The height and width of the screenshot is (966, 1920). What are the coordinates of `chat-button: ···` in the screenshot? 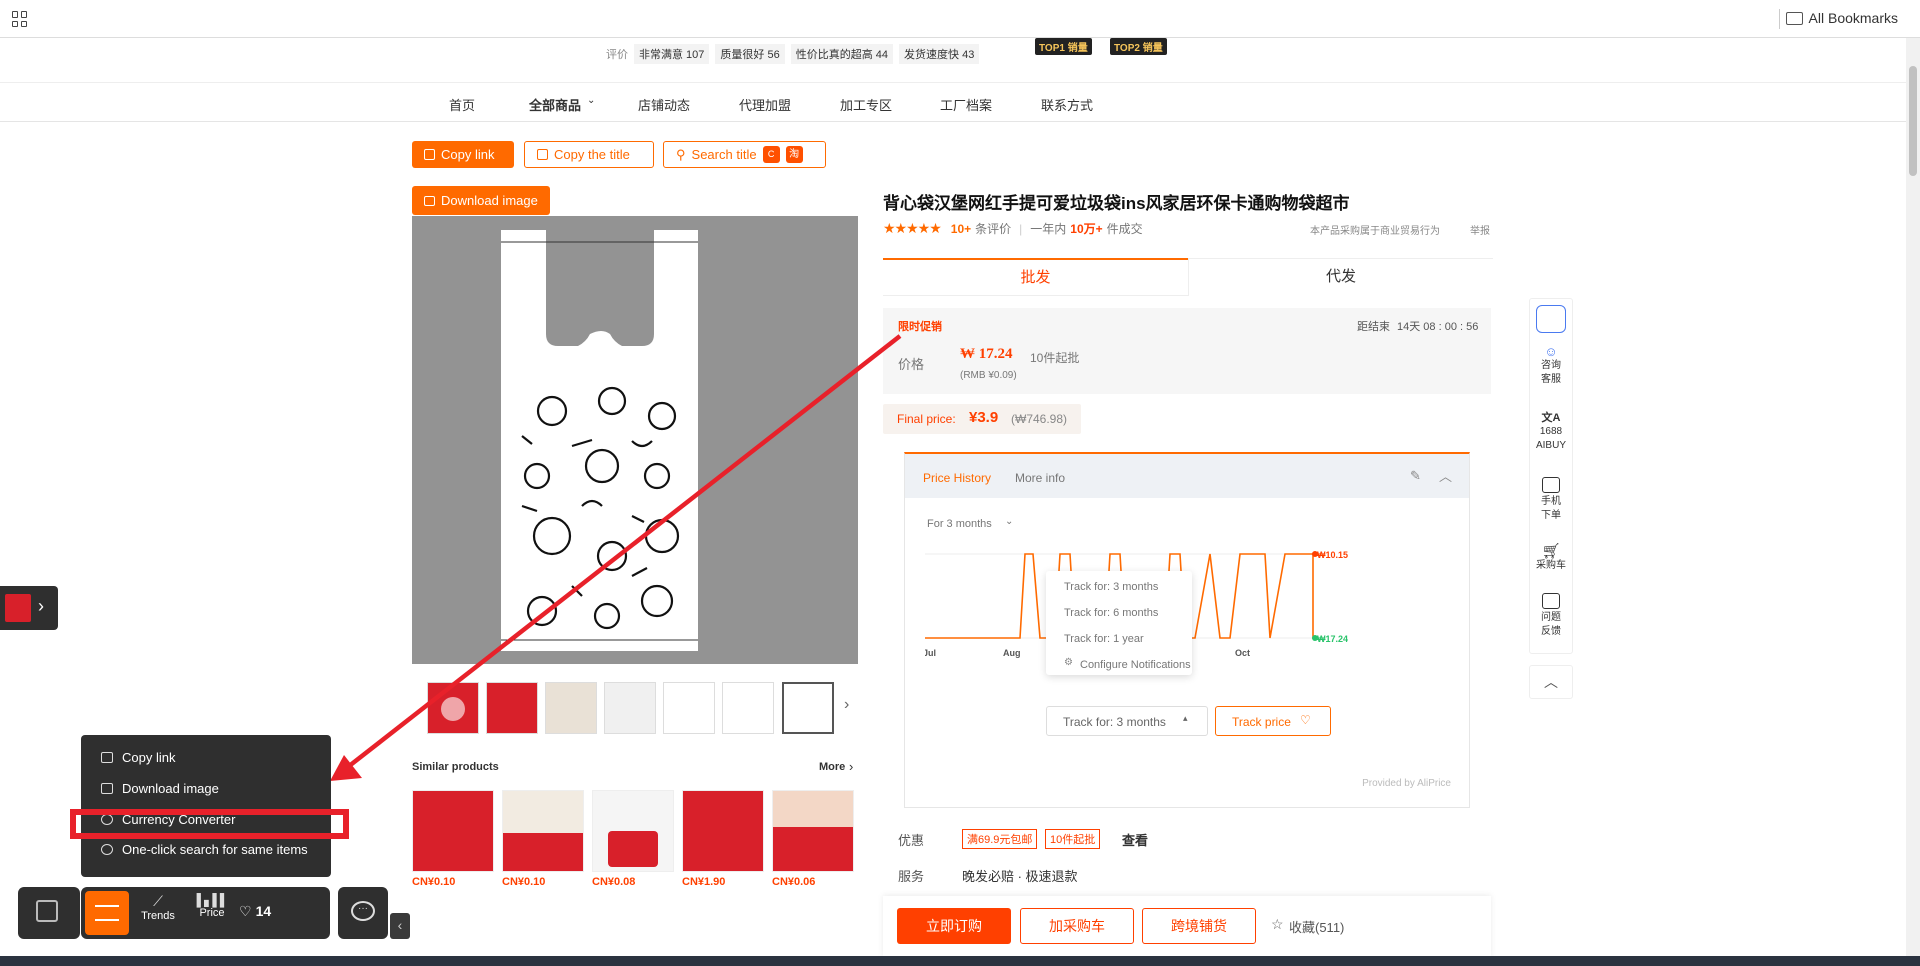 It's located at (363, 913).